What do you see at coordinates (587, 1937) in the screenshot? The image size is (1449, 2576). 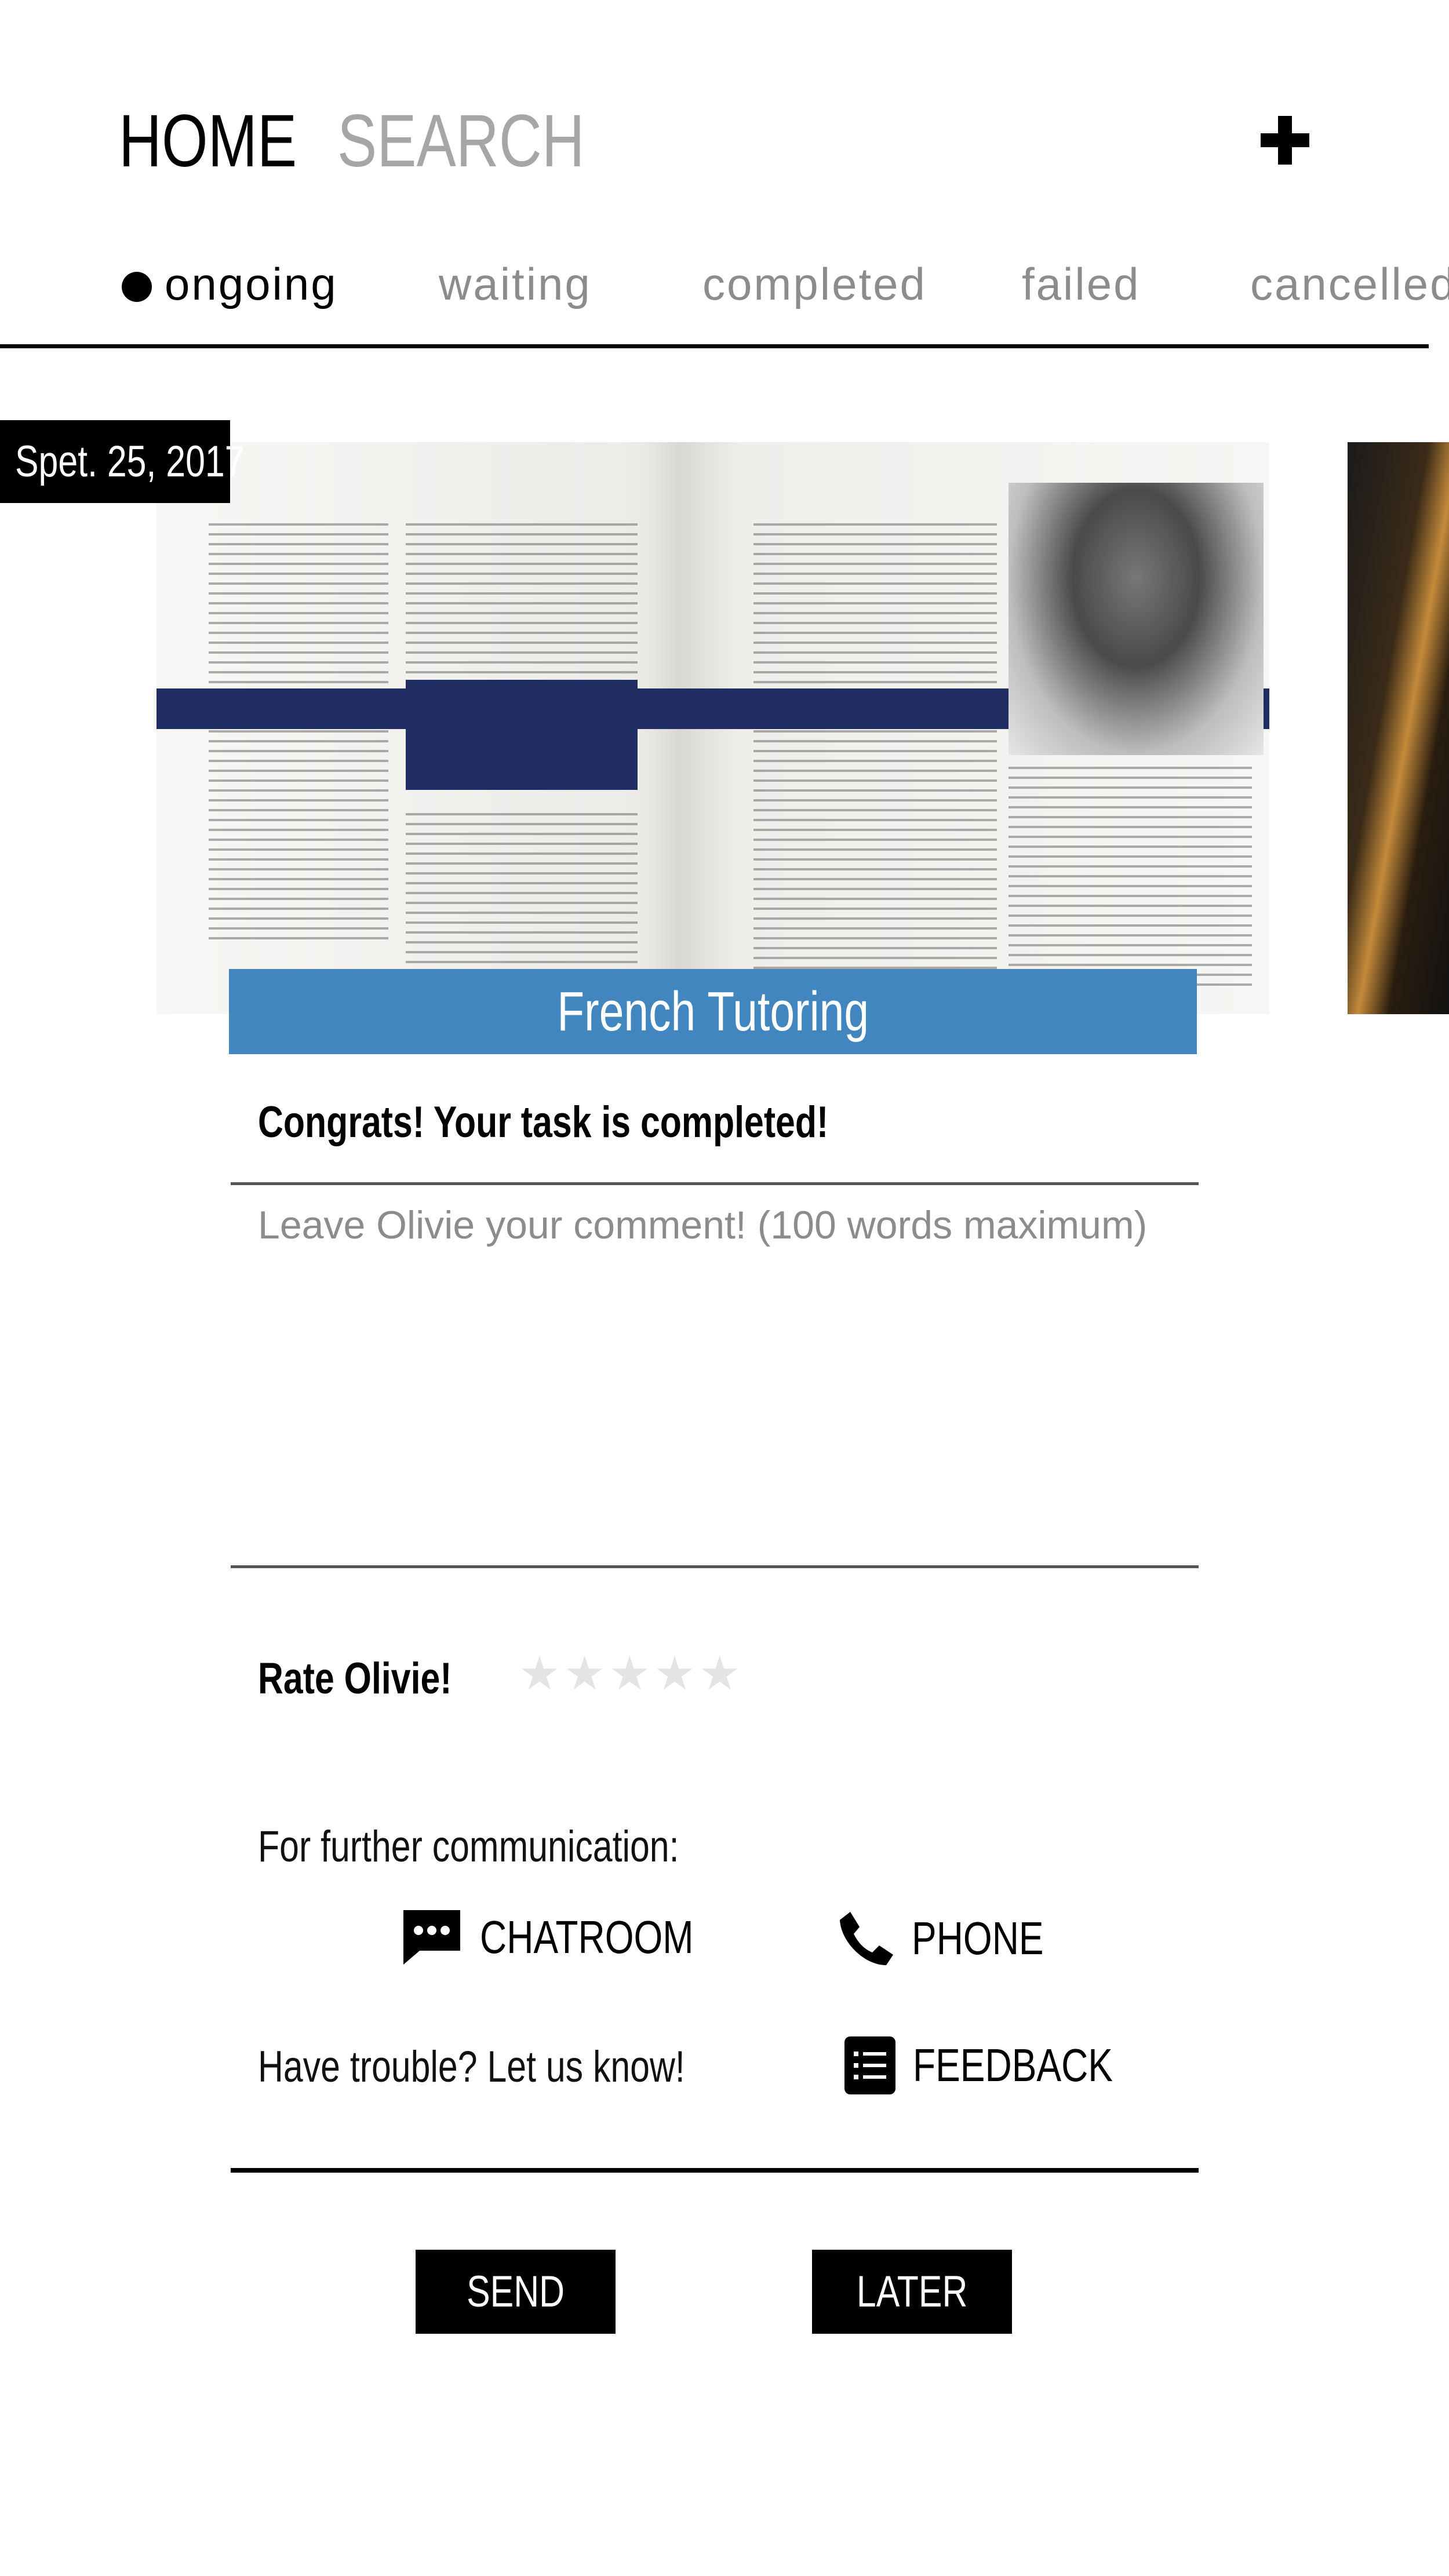 I see `chatroom-label: CHATROOM` at bounding box center [587, 1937].